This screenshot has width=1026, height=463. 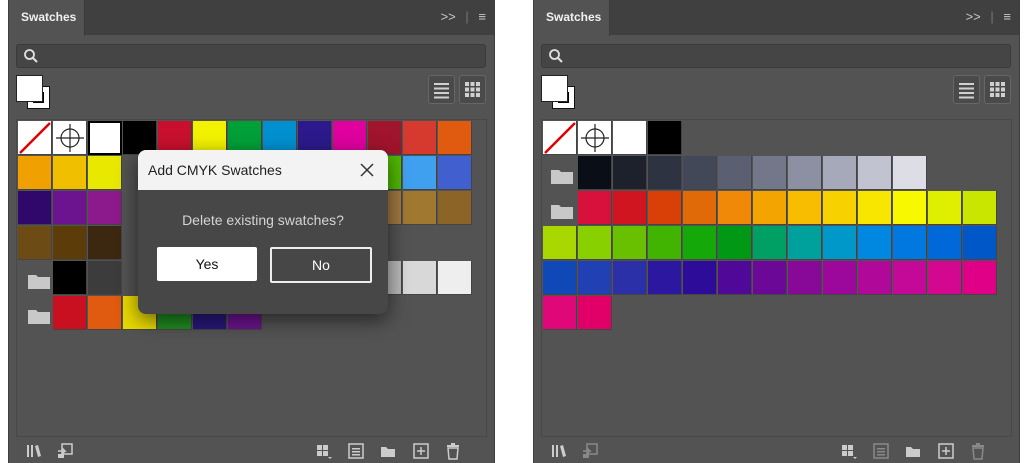 What do you see at coordinates (321, 265) in the screenshot?
I see `no-button: No` at bounding box center [321, 265].